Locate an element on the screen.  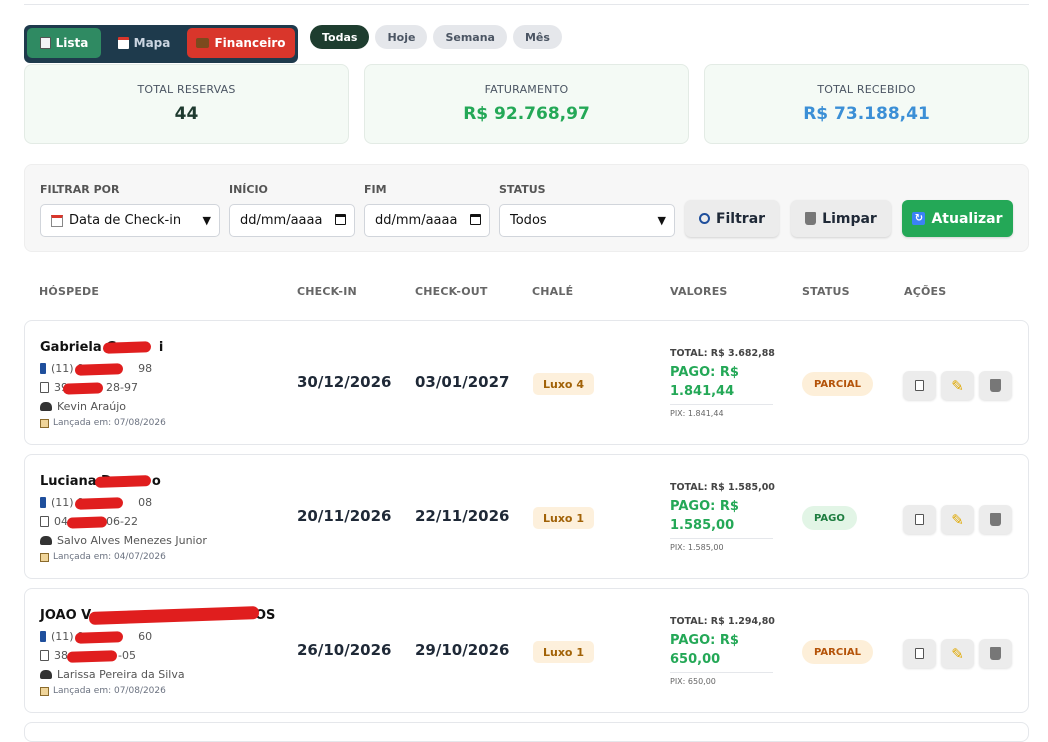
paid-value: PAGO: R$ 1.585,00 is located at coordinates (704, 516).